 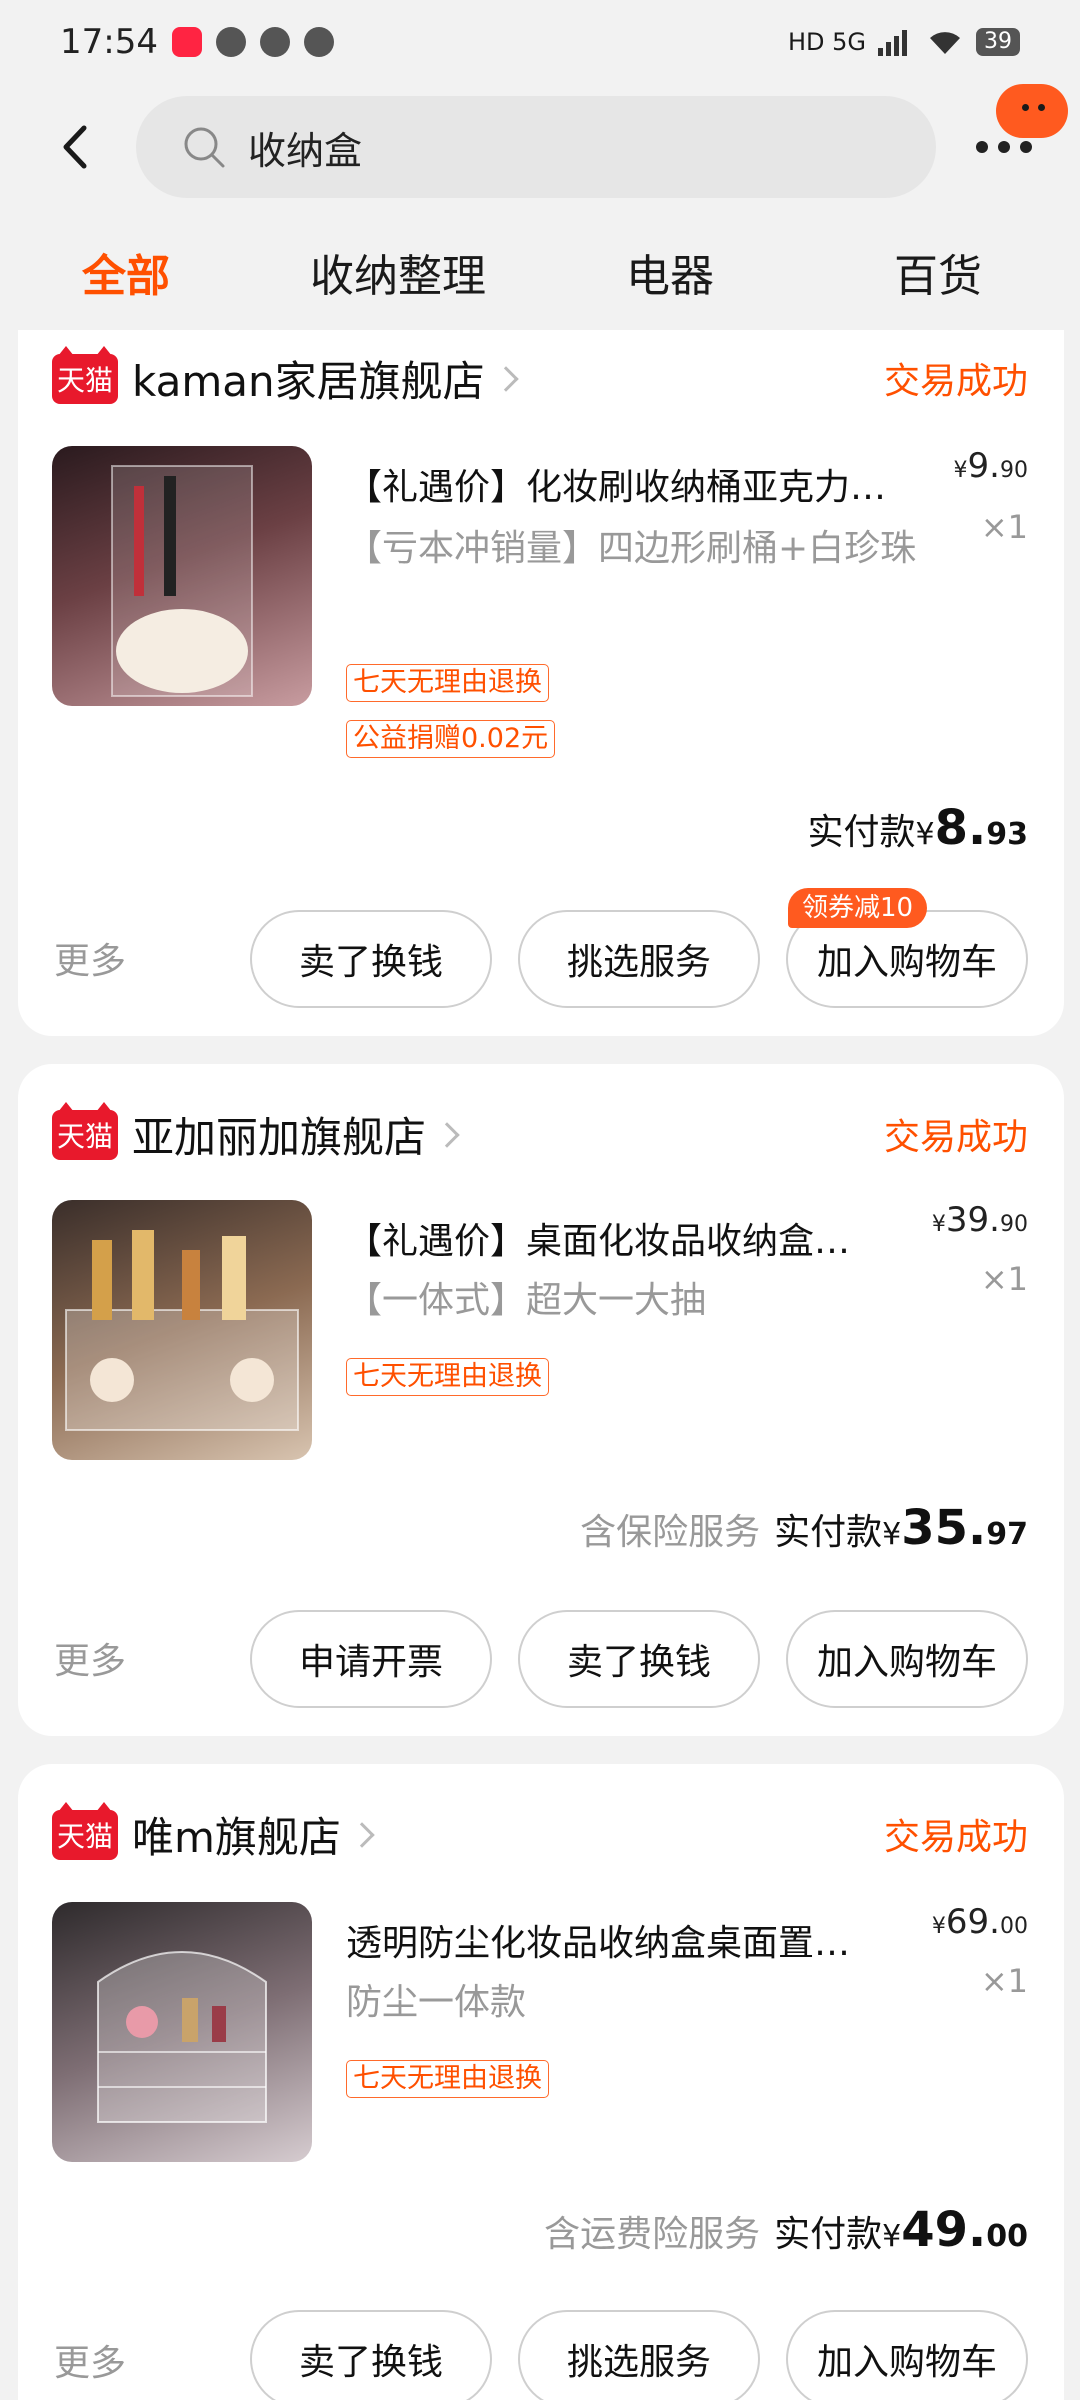 What do you see at coordinates (945, 43) in the screenshot?
I see `wifi-icon` at bounding box center [945, 43].